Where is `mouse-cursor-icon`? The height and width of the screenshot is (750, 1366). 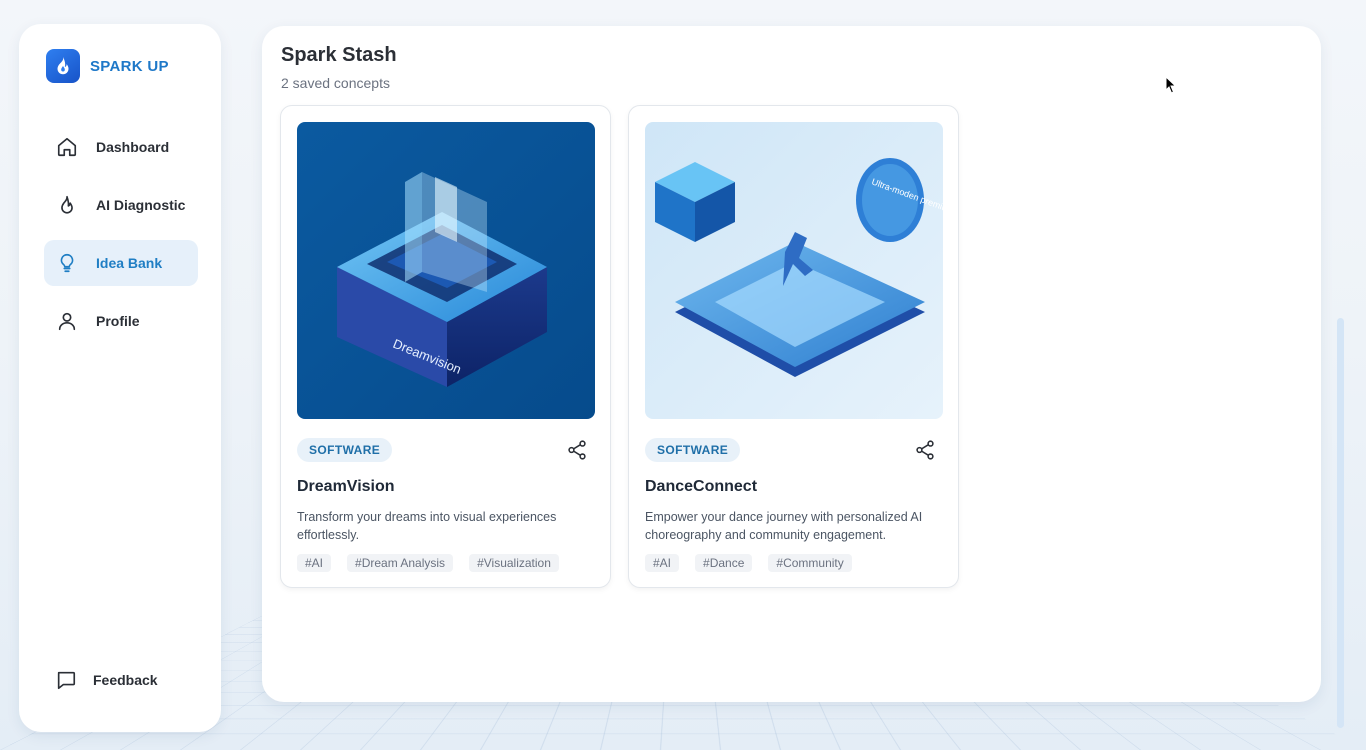
mouse-cursor-icon is located at coordinates (1171, 85).